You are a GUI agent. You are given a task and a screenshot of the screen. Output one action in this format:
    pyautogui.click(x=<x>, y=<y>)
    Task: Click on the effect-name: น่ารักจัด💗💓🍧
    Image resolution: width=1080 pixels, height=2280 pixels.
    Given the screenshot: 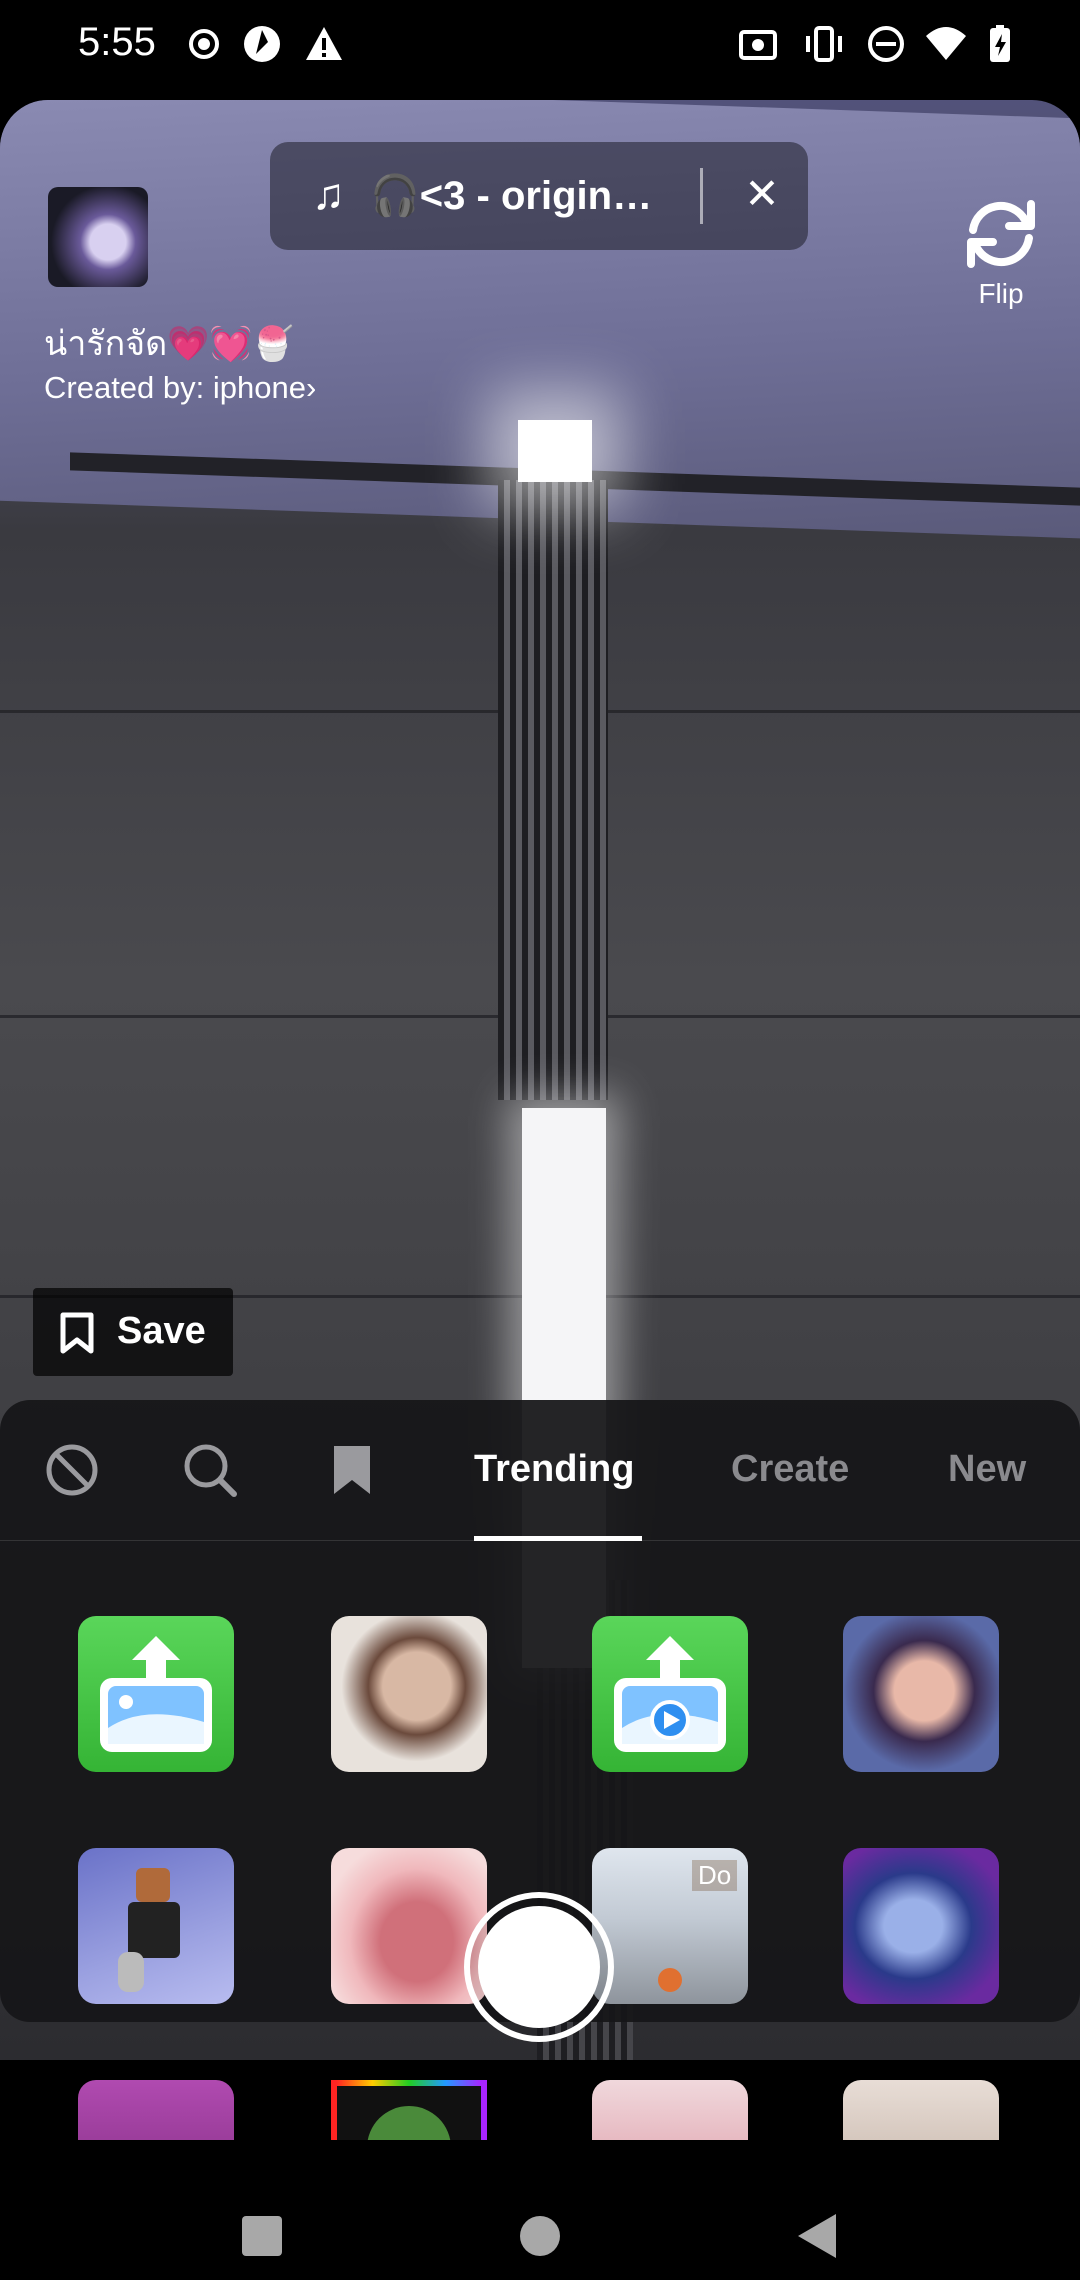 What is the action you would take?
    pyautogui.click(x=169, y=344)
    